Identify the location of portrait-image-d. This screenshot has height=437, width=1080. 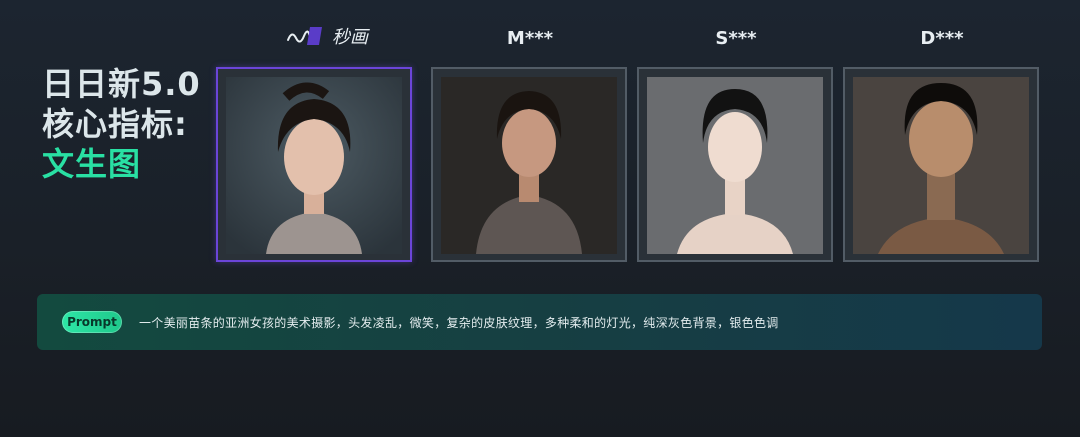
(941, 165).